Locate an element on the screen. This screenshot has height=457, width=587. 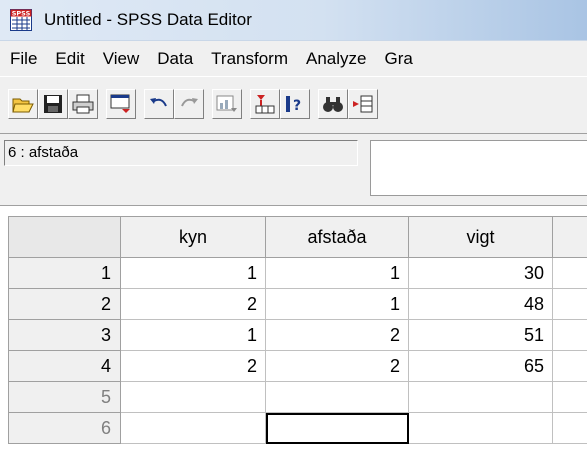
spss-app-icon: SPSS is located at coordinates (21, 20).